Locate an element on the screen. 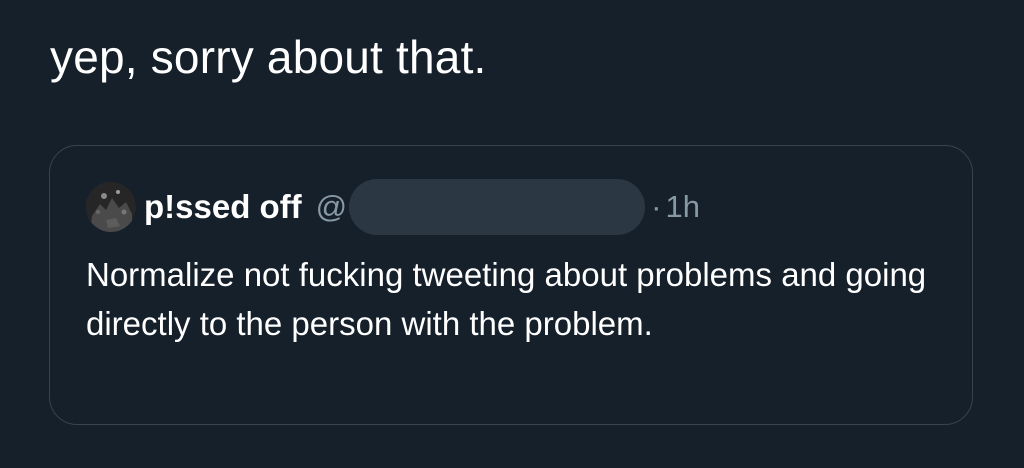 The height and width of the screenshot is (468, 1024). avatar is located at coordinates (111, 207).